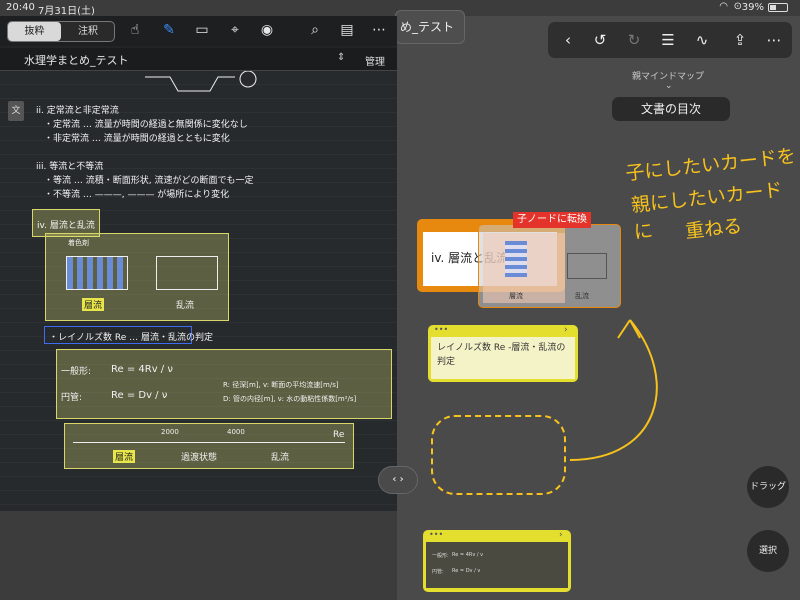 Image resolution: width=800 pixels, height=600 pixels. I want to click on document-tab: め_テスト, so click(430, 27).